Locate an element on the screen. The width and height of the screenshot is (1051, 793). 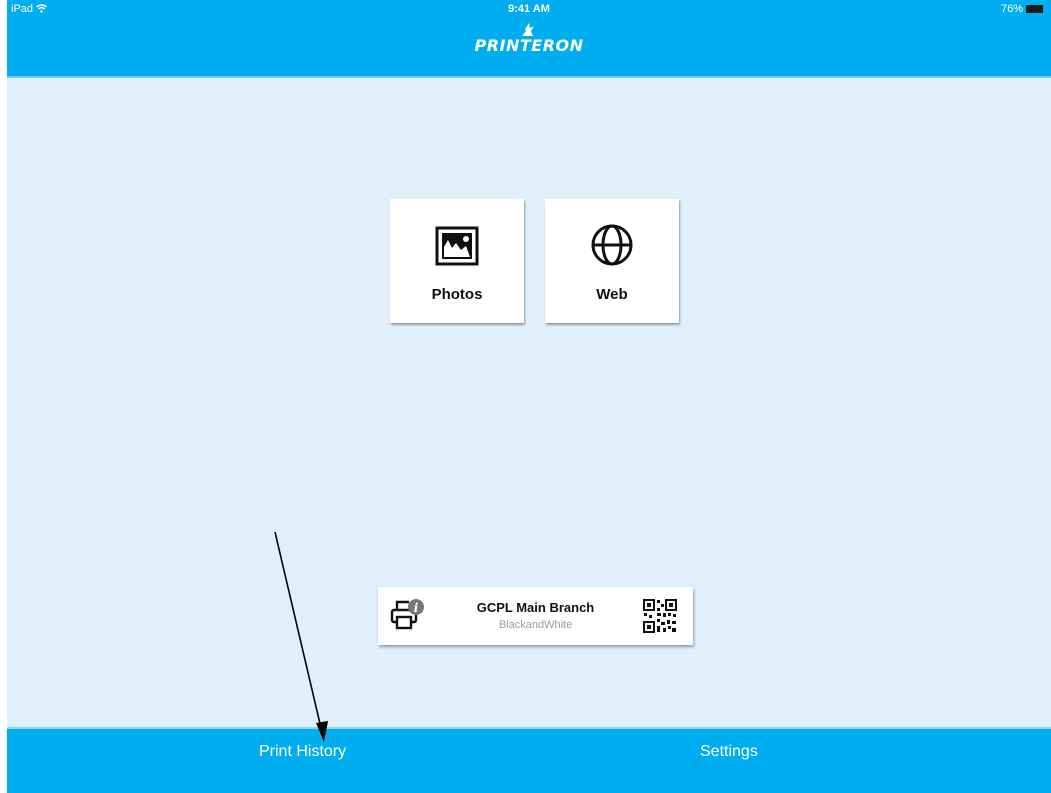
selected-printer-card: i GCPL Main Branch BlackandWhite is located at coordinates (535, 616).